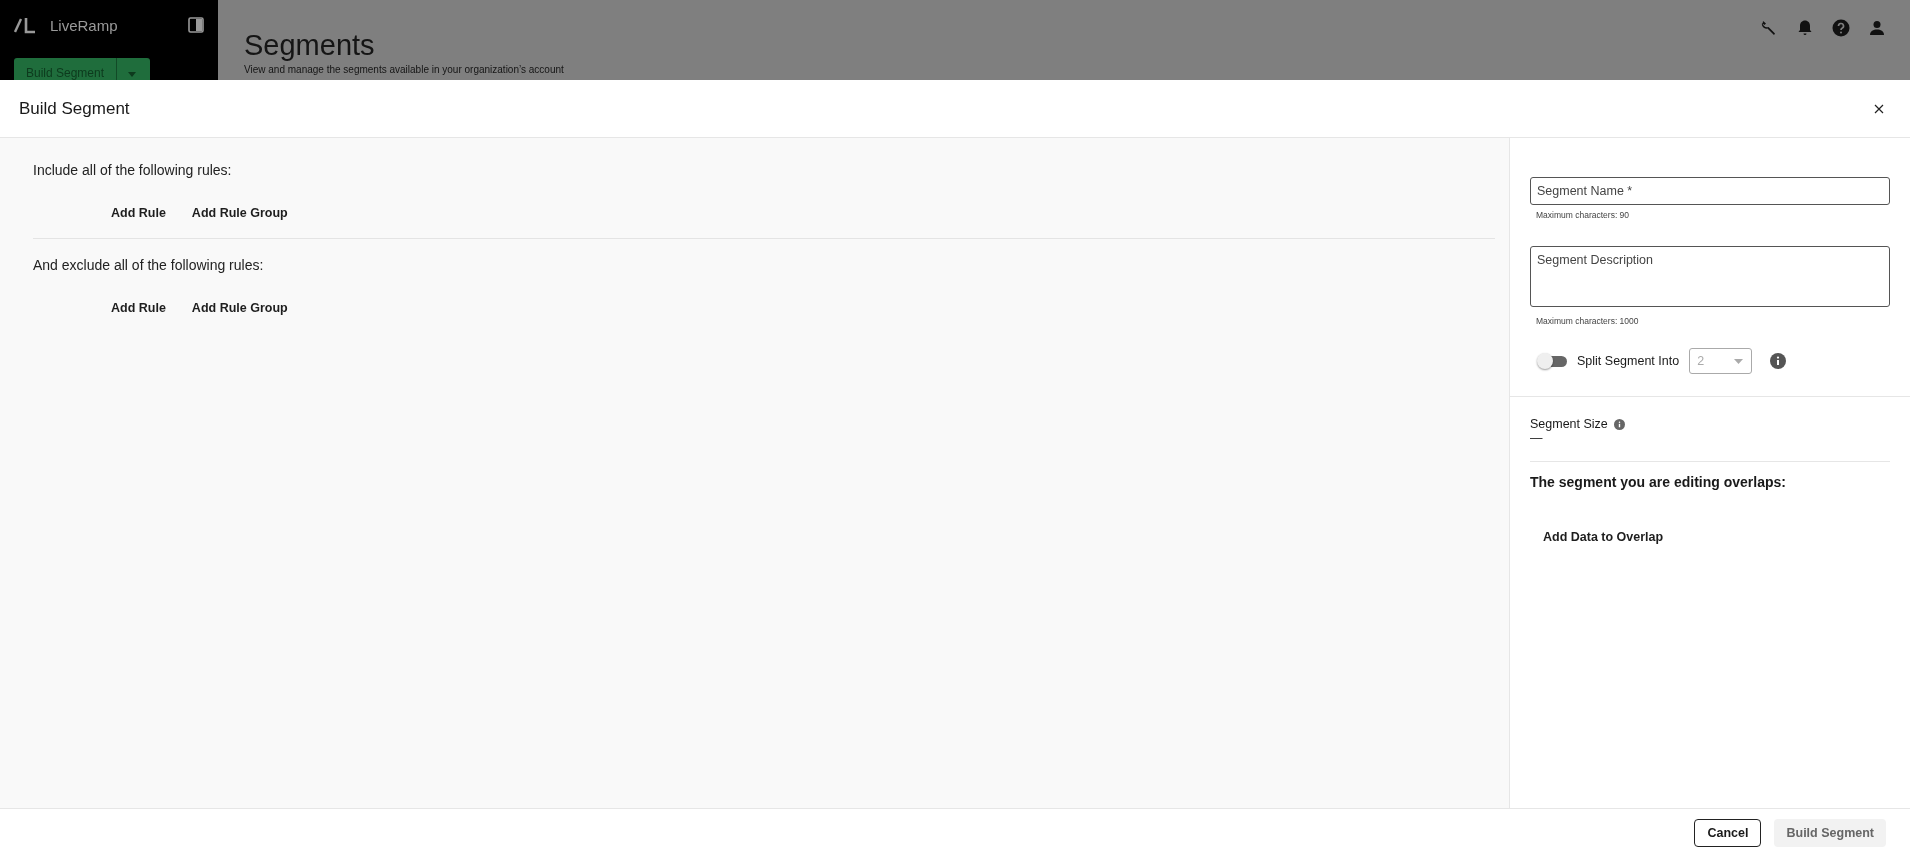  What do you see at coordinates (1710, 276) in the screenshot?
I see `segment-description-field: Segment Description` at bounding box center [1710, 276].